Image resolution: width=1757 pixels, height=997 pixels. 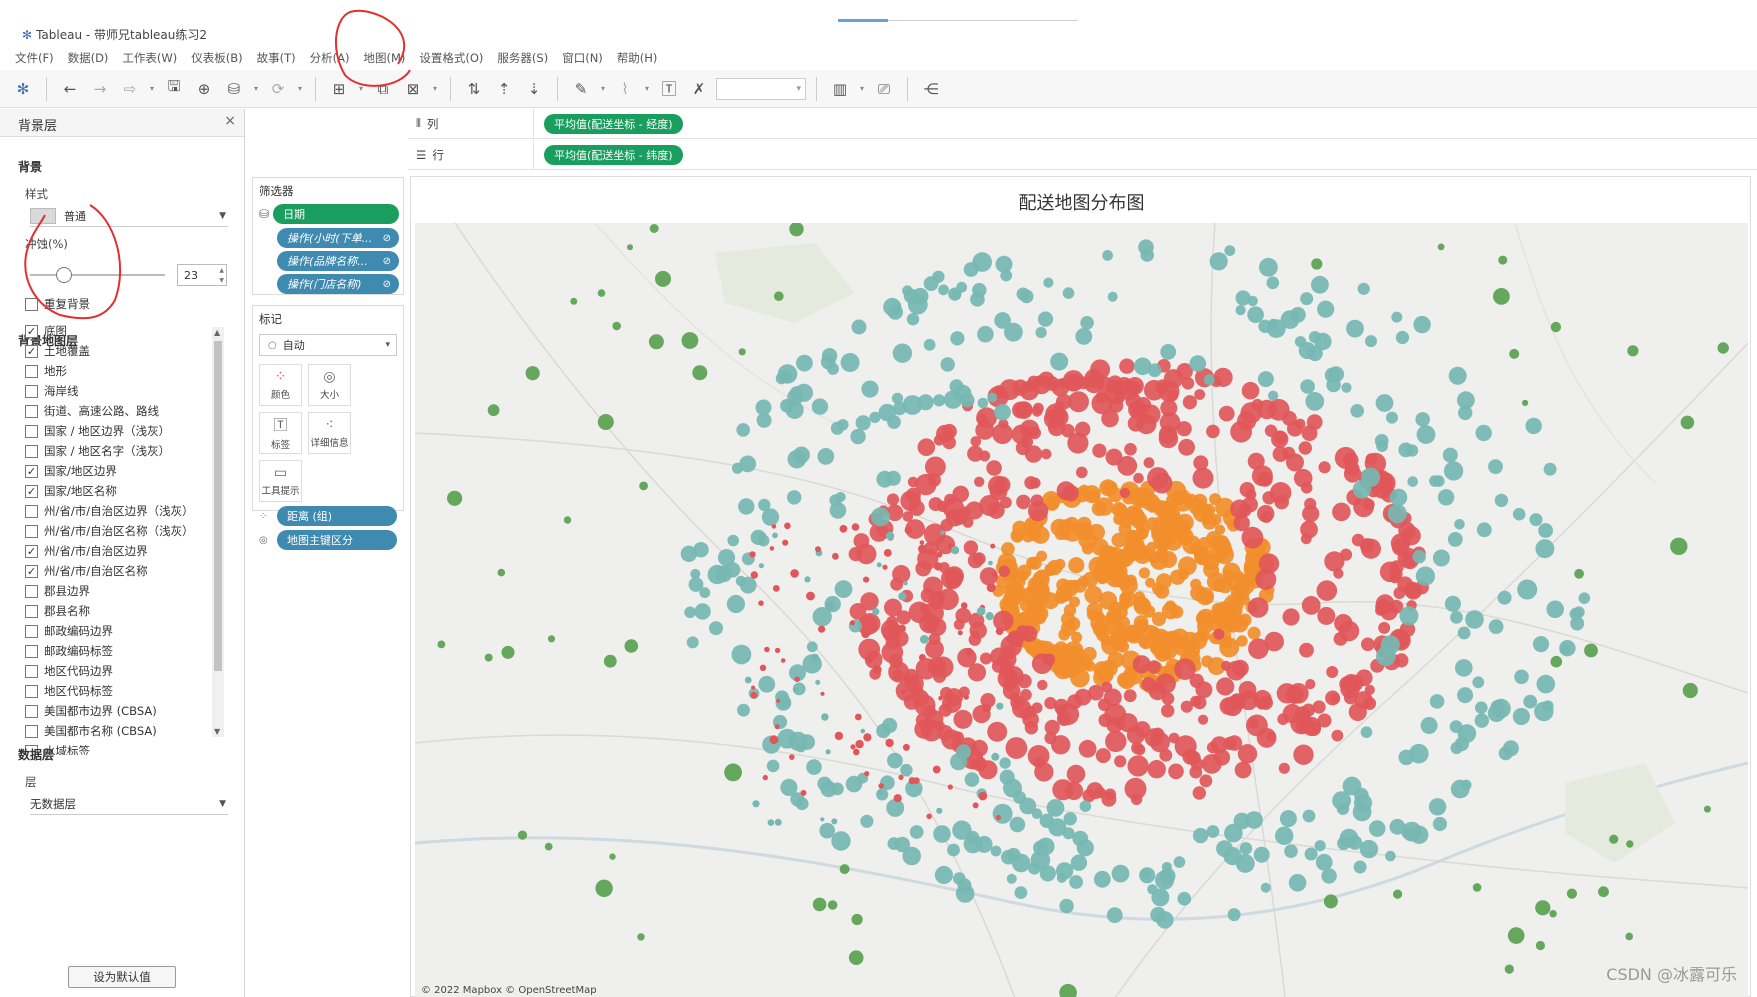 What do you see at coordinates (129, 216) in the screenshot?
I see `style-select: 普通 ▼` at bounding box center [129, 216].